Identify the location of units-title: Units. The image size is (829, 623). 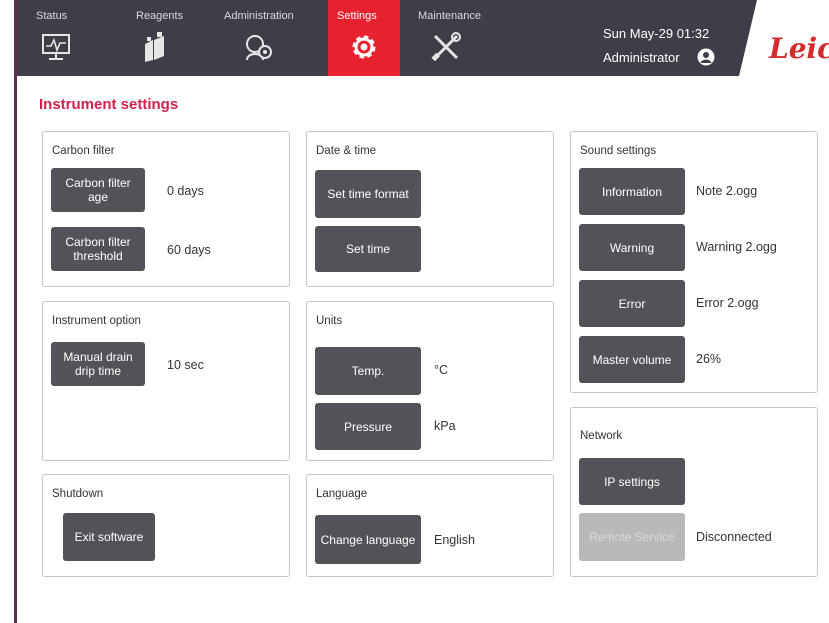
(329, 321).